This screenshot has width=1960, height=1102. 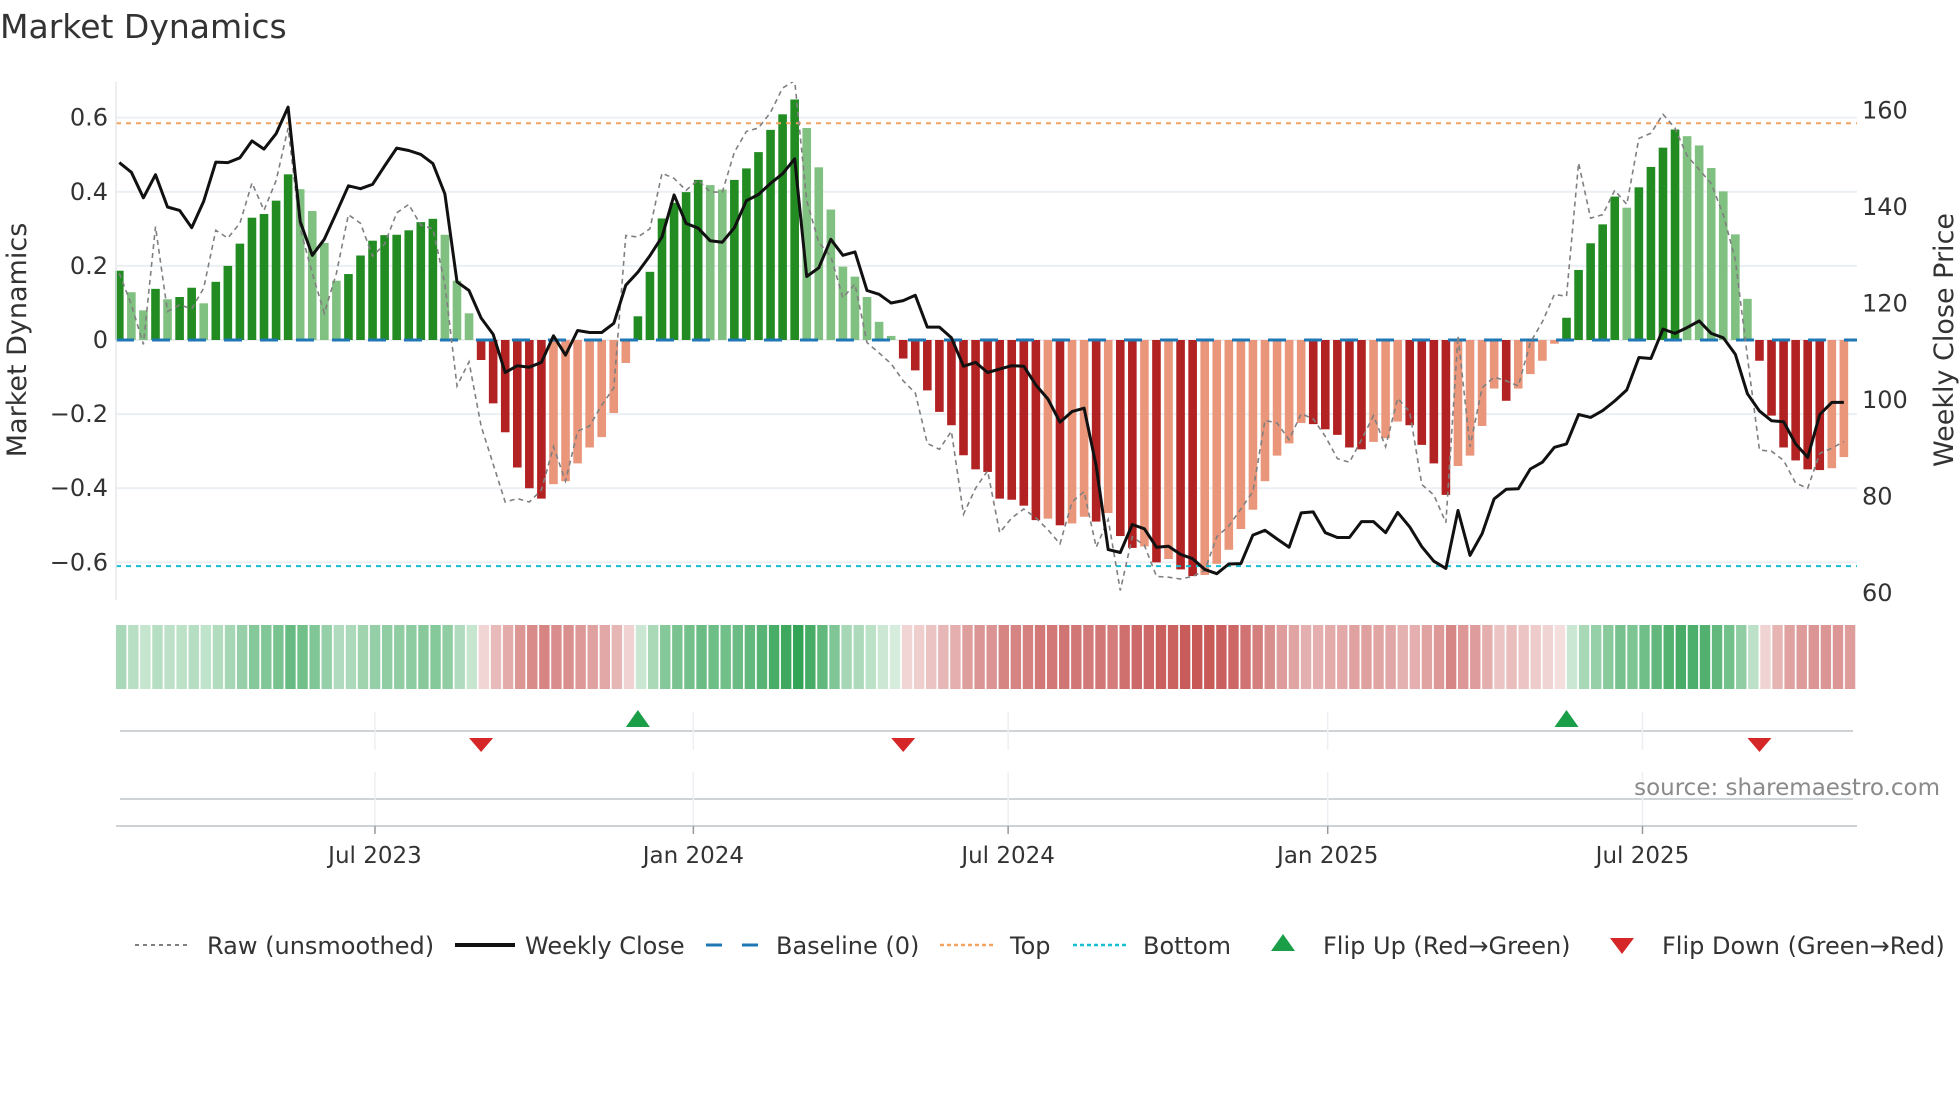 I want to click on y-tick-label: 0.4, so click(x=89, y=192).